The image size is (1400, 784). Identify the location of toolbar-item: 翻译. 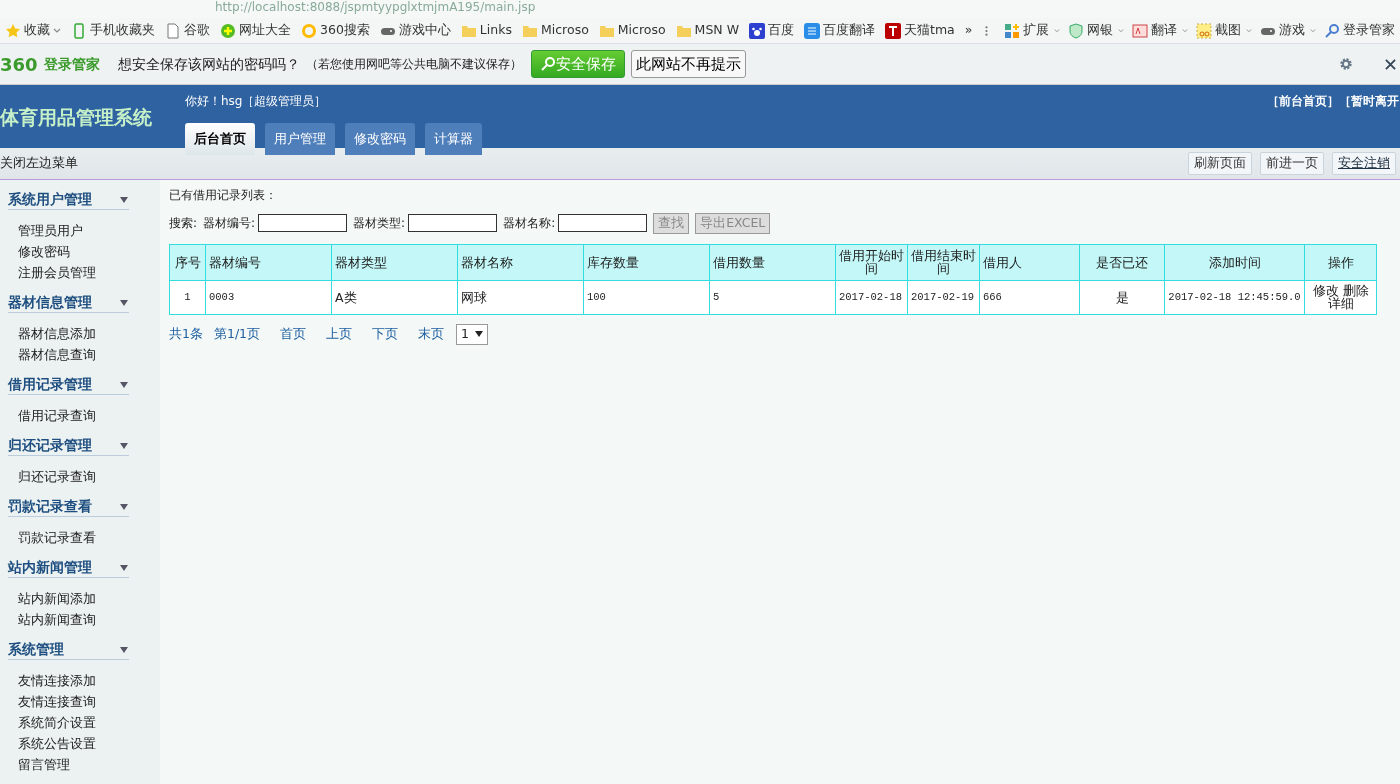
(1155, 30).